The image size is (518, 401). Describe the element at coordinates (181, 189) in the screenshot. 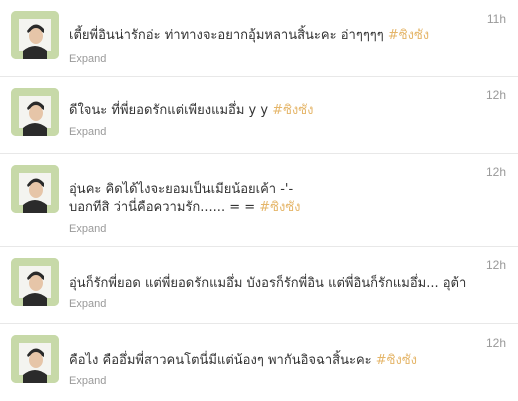

I see `tweet-text-line: อุ่นคะ คิดได้ไงจะยอมเป็นเมียน้อยเค้า -'-` at that location.